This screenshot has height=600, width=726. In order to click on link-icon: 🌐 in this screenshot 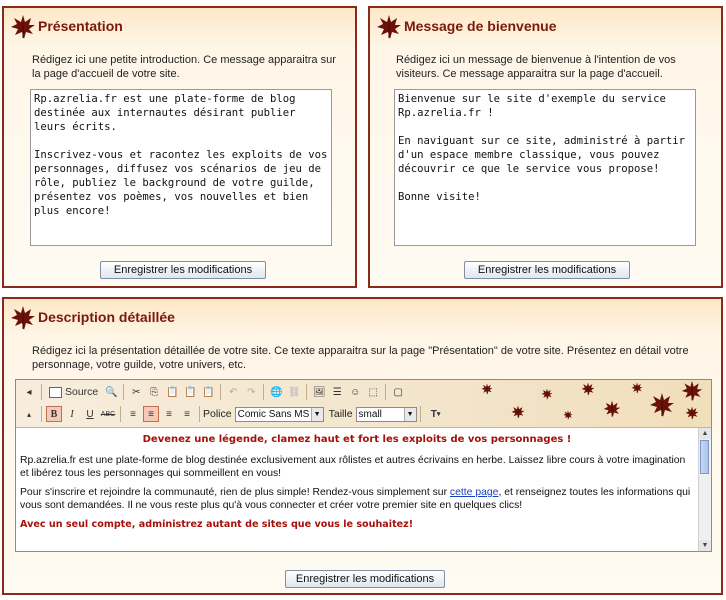, I will do `click(276, 392)`.